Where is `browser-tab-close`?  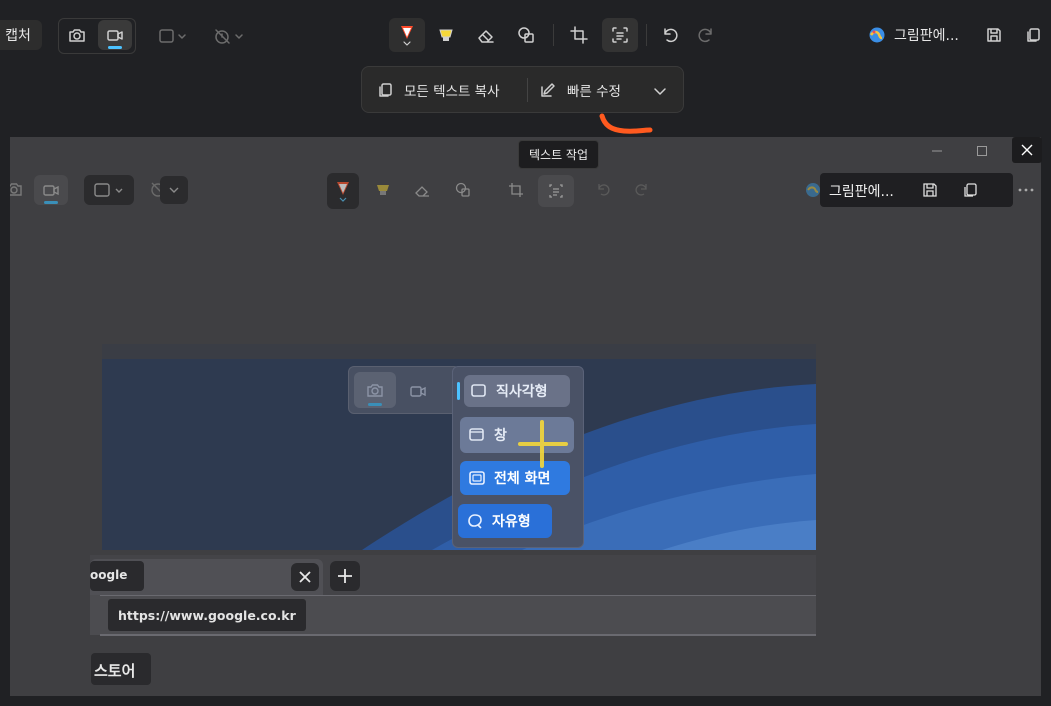 browser-tab-close is located at coordinates (305, 577).